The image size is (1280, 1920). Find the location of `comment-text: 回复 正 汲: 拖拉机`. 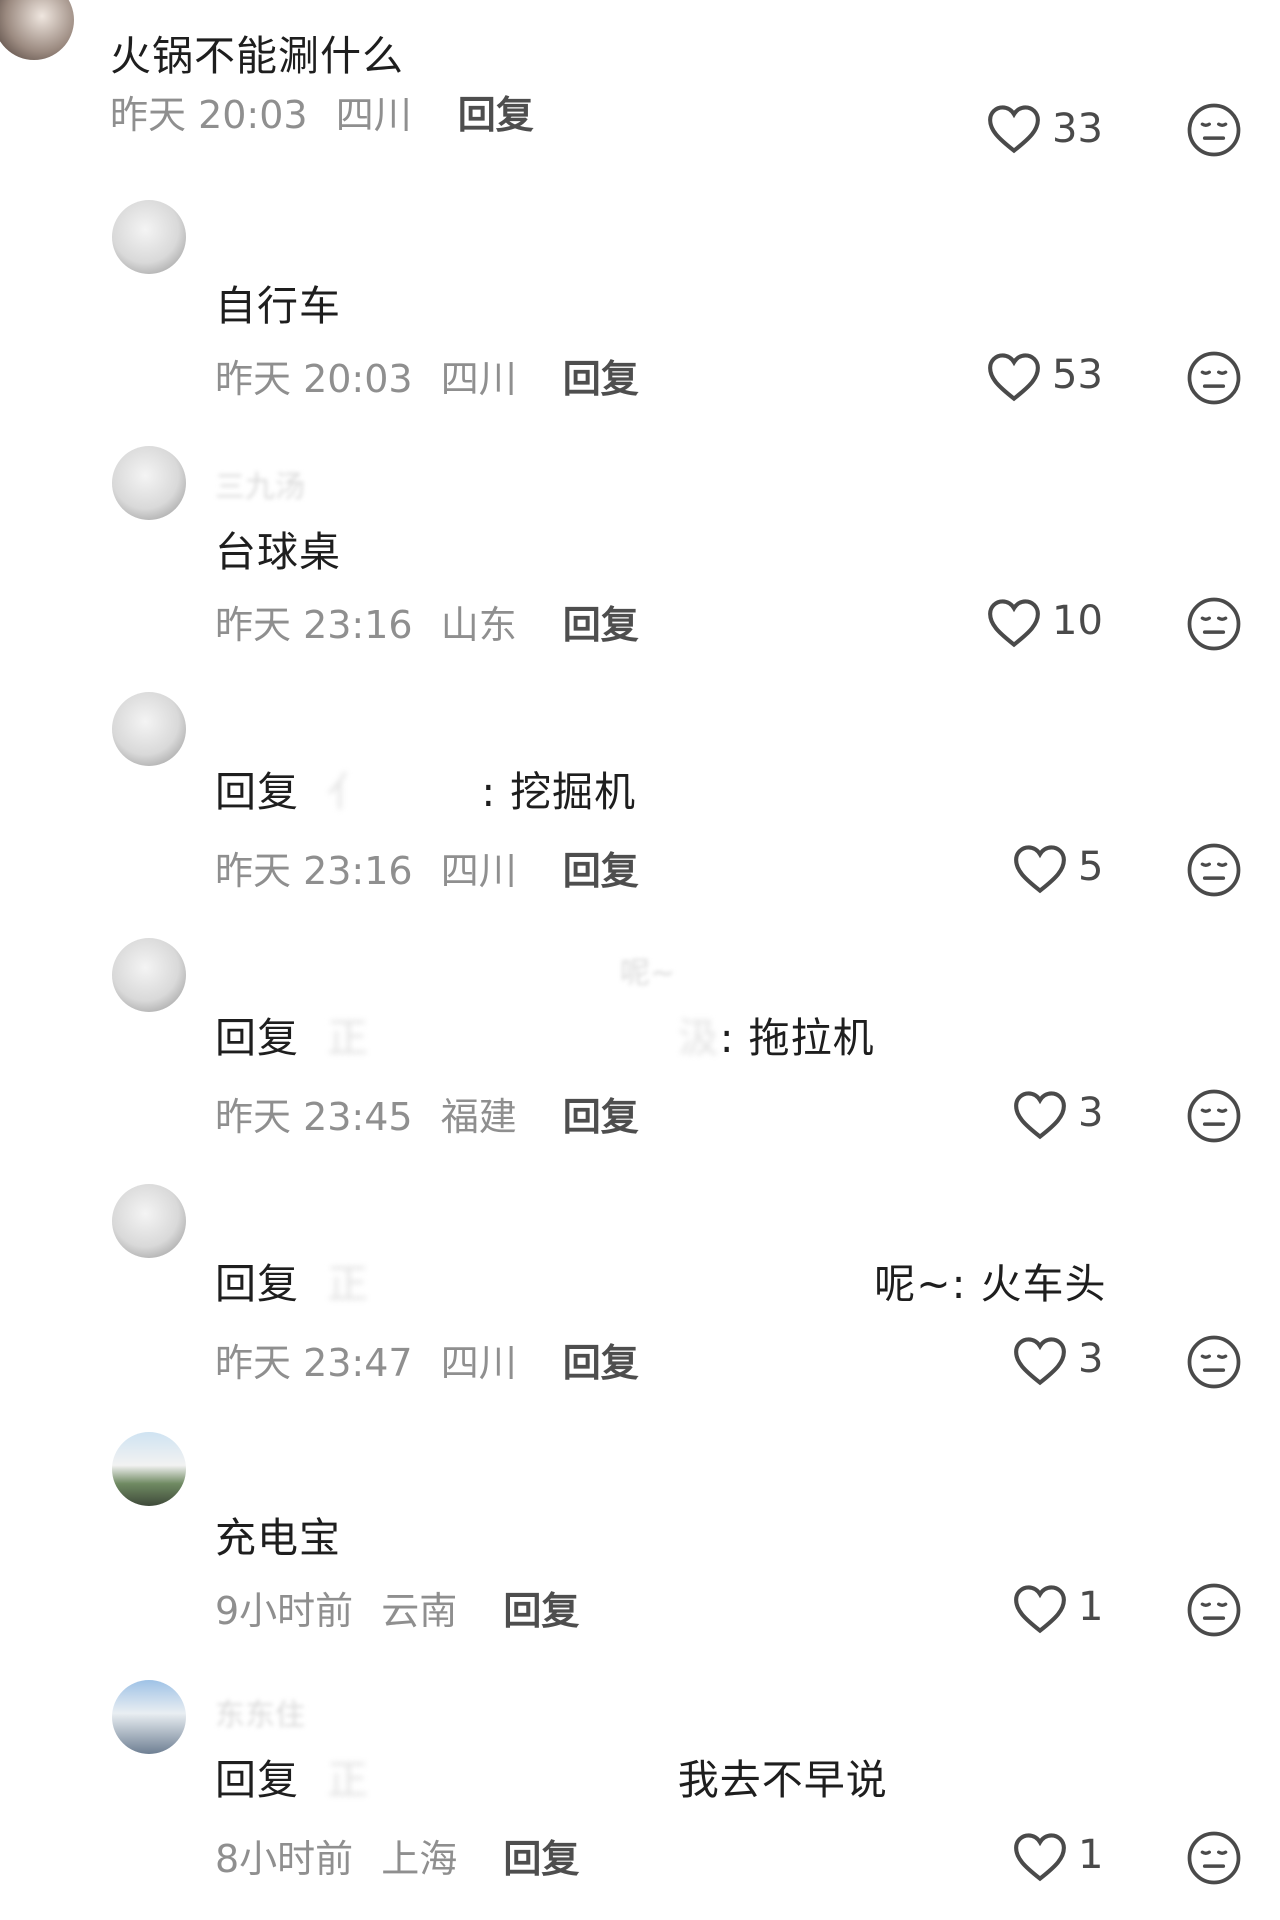

comment-text: 回复 正 汲: 拖拉机 is located at coordinates (545, 1034).